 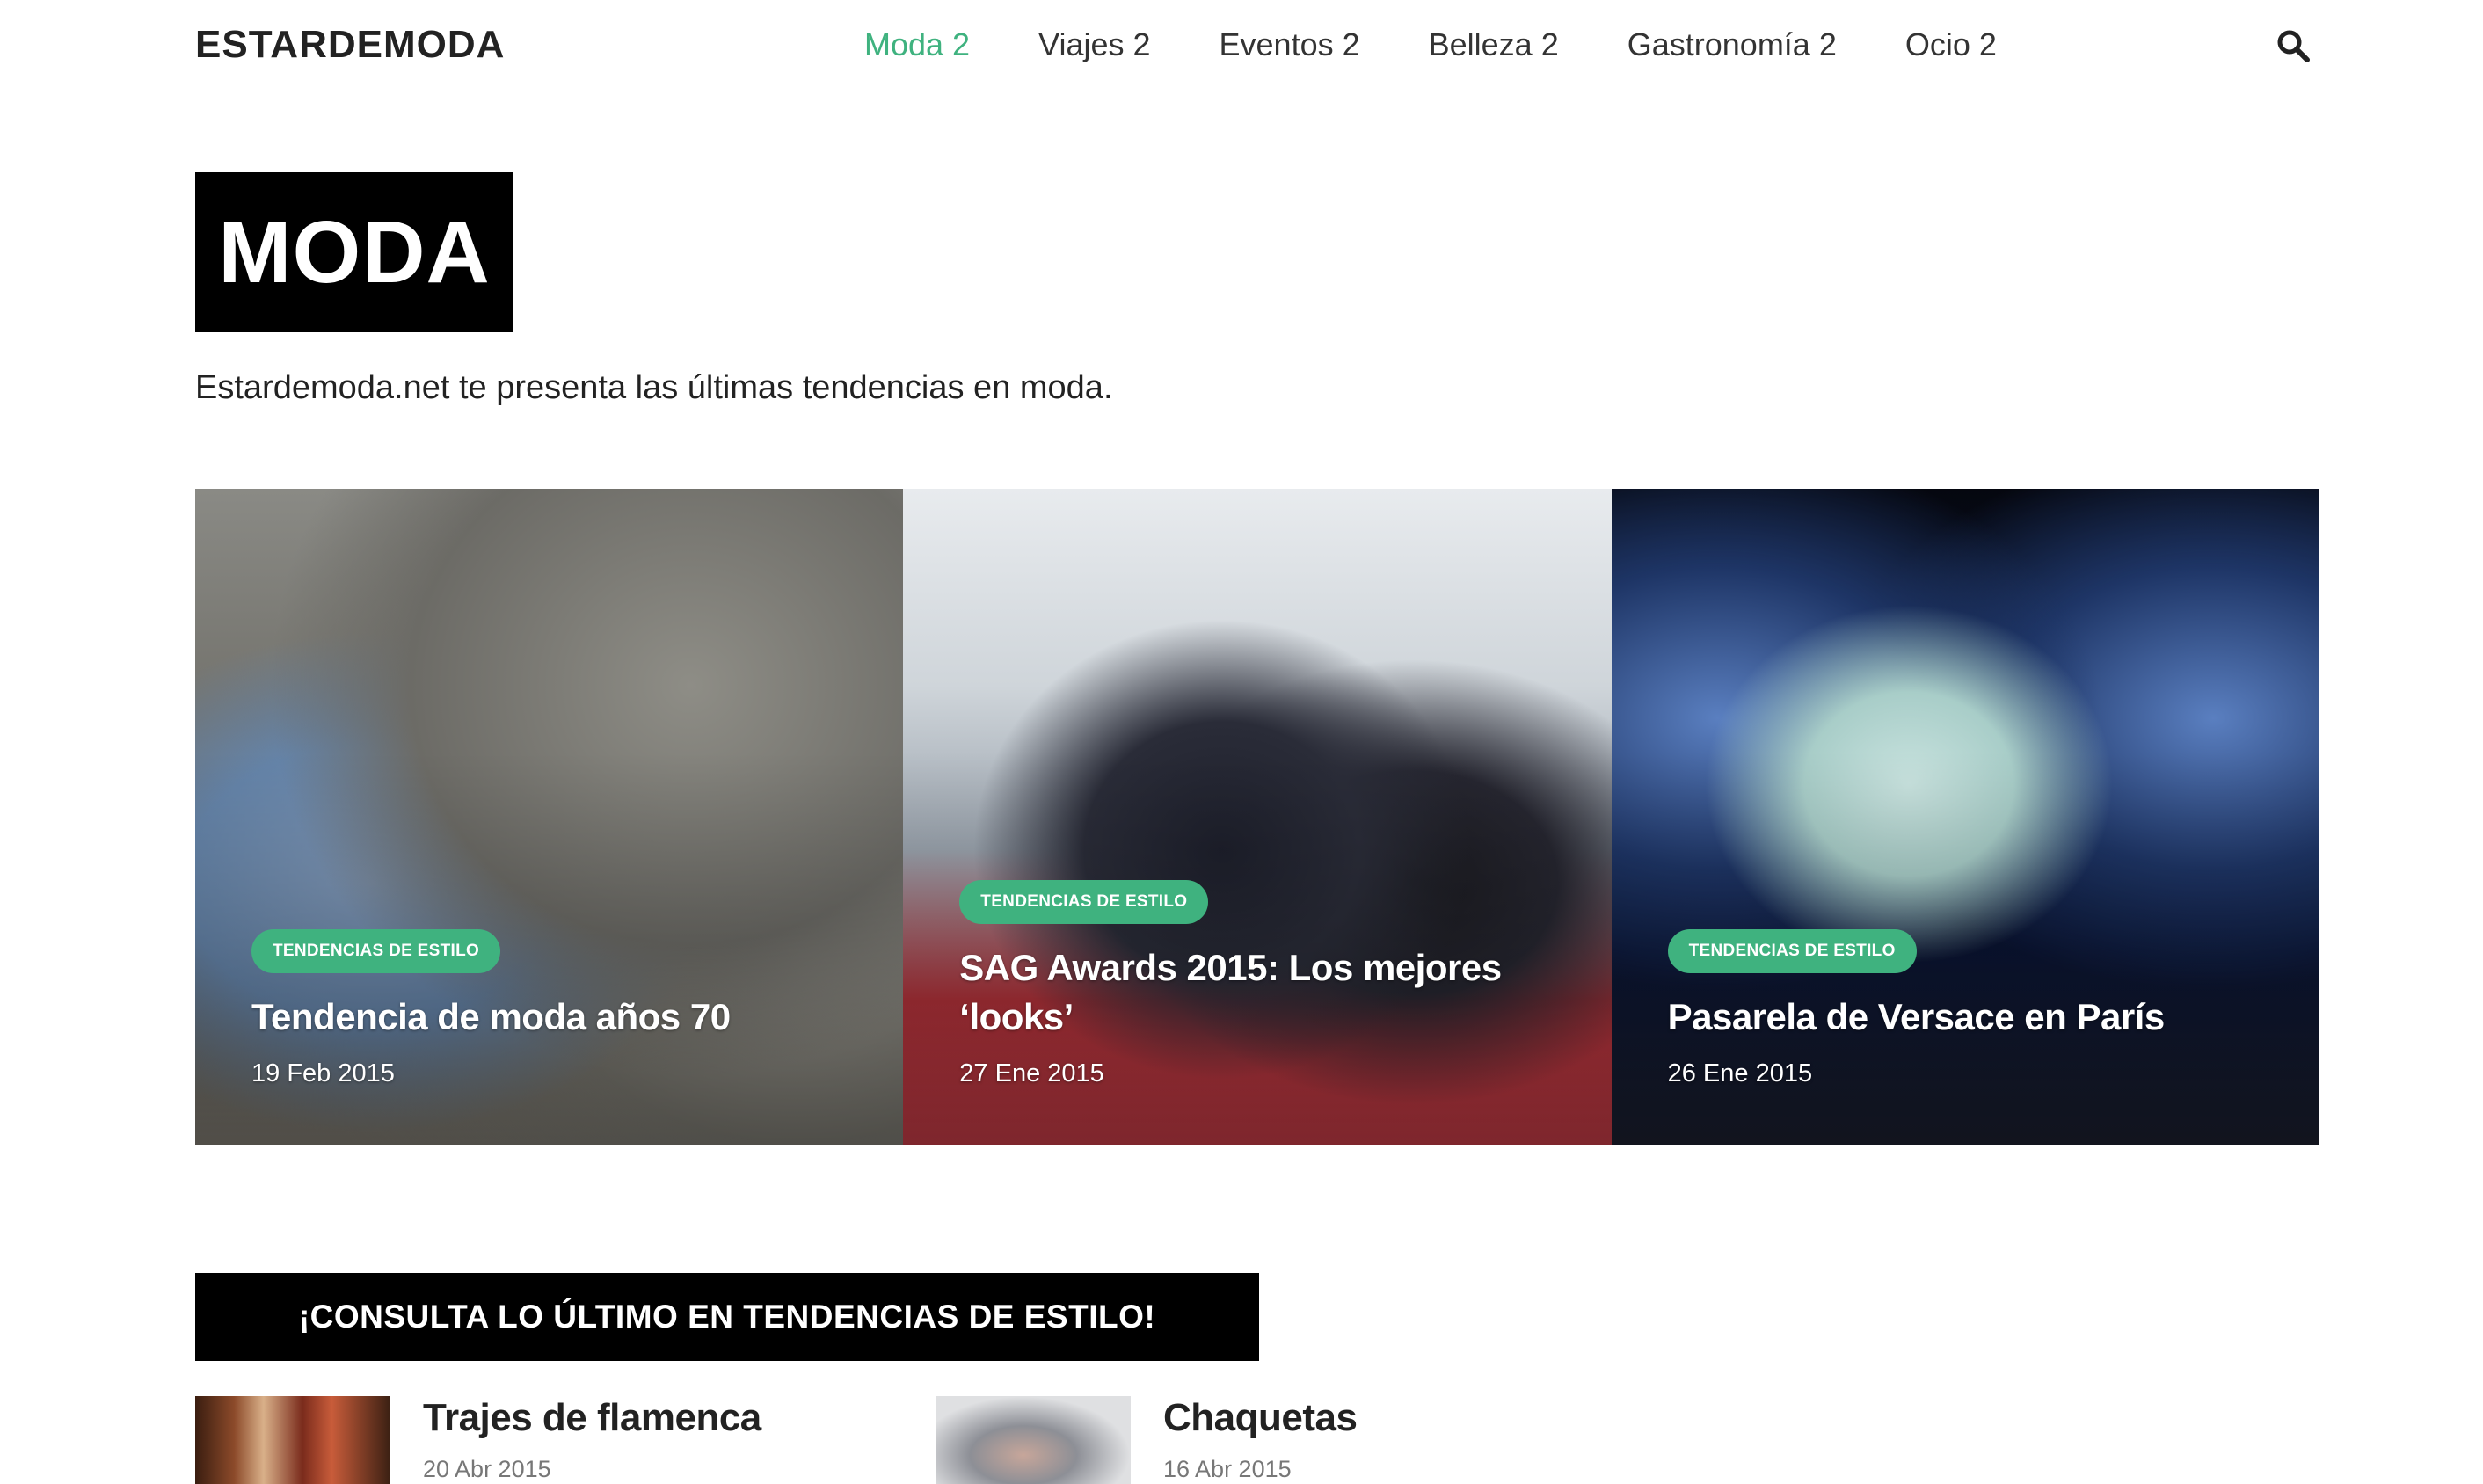 I want to click on card-date: 26 Ene 2015, so click(x=1740, y=1074).